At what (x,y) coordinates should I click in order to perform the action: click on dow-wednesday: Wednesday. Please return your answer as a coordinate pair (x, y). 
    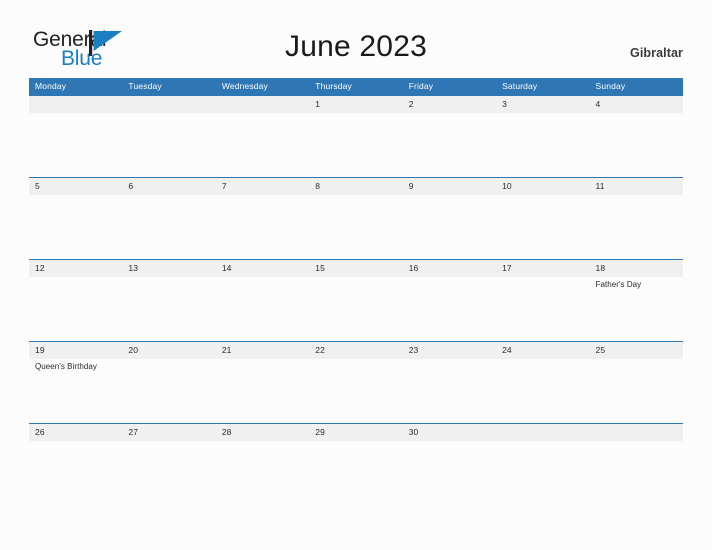
    Looking at the image, I should click on (244, 86).